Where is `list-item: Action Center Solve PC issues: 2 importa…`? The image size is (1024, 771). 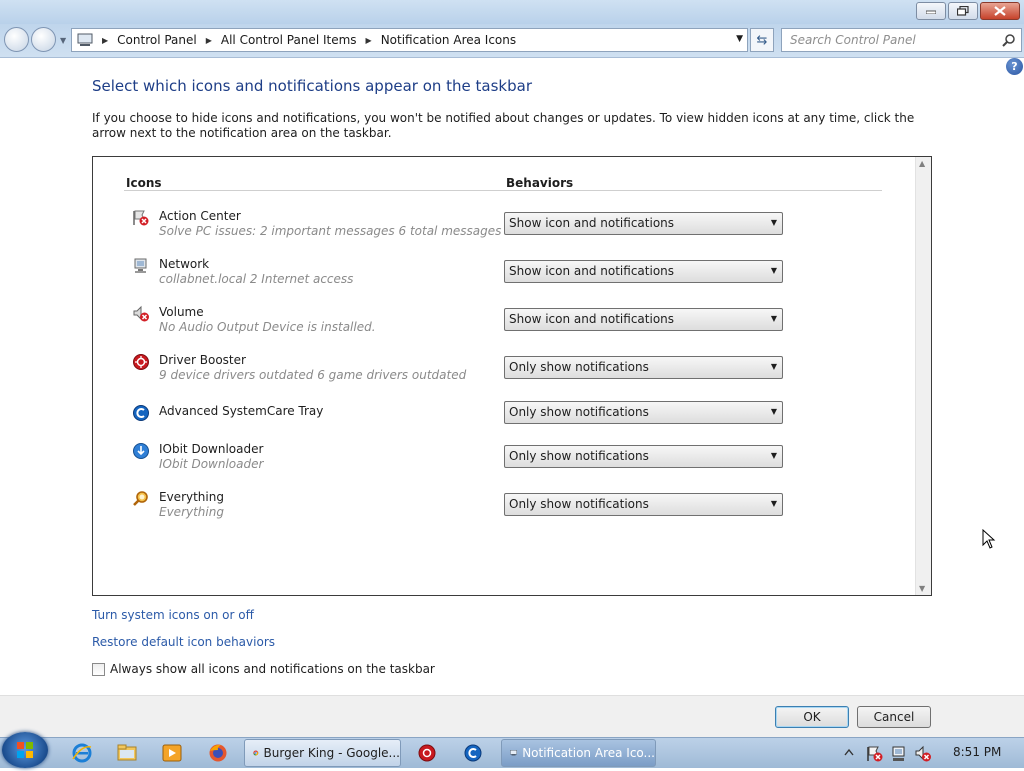
list-item: Action Center Solve PC issues: 2 importa… is located at coordinates (514, 229).